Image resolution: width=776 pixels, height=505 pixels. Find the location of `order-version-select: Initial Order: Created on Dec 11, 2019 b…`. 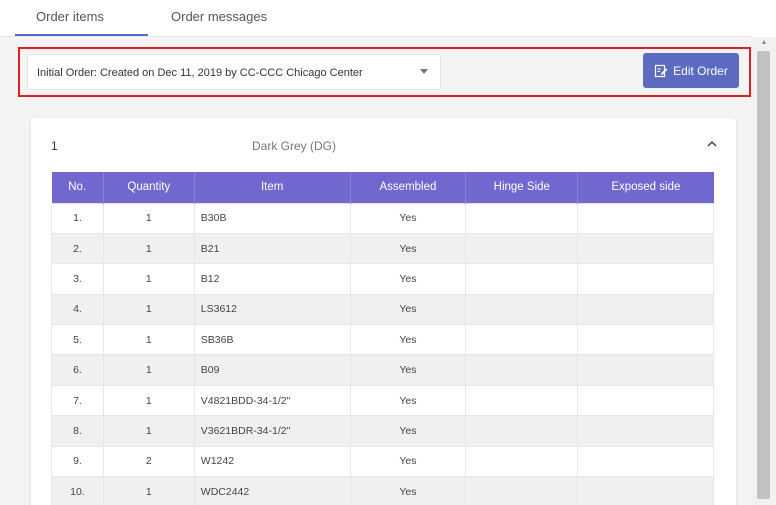

order-version-select: Initial Order: Created on Dec 11, 2019 b… is located at coordinates (234, 72).